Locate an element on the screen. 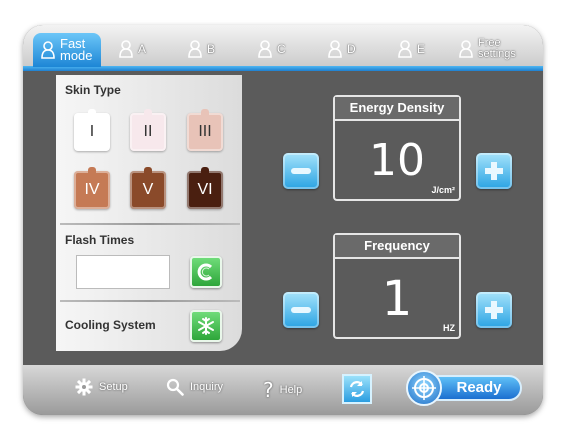 The height and width of the screenshot is (438, 574). energy-decrease-button is located at coordinates (301, 171).